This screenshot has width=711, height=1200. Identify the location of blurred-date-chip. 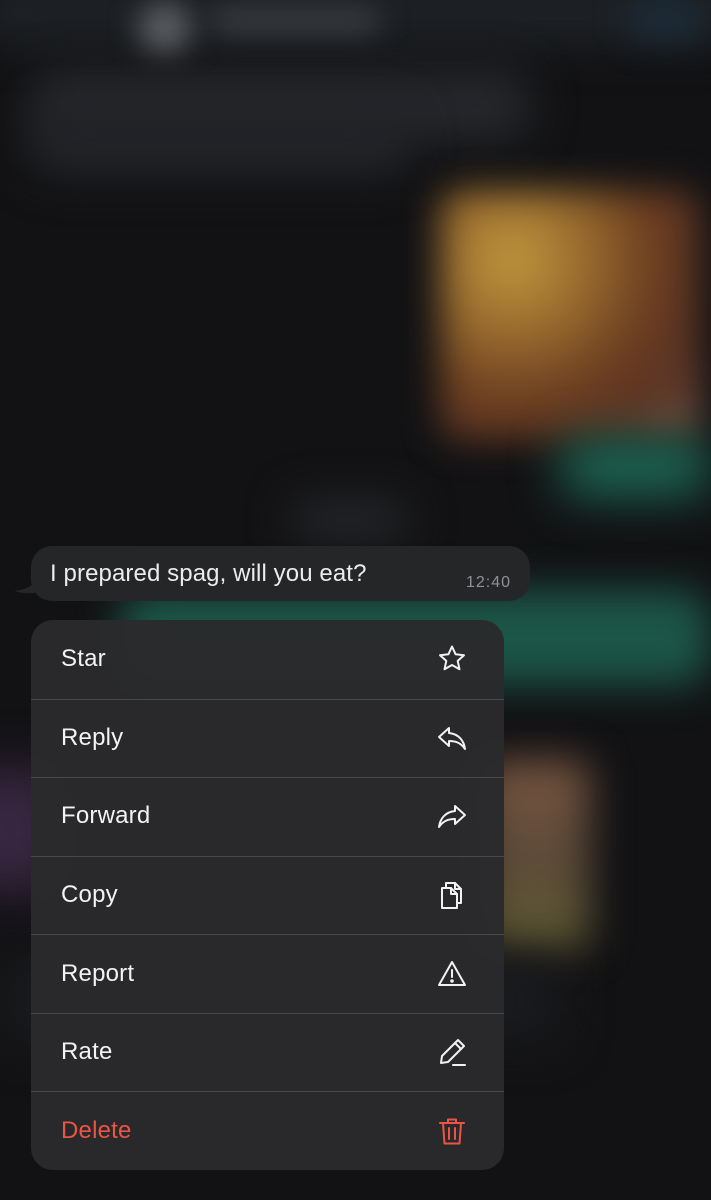
(350, 520).